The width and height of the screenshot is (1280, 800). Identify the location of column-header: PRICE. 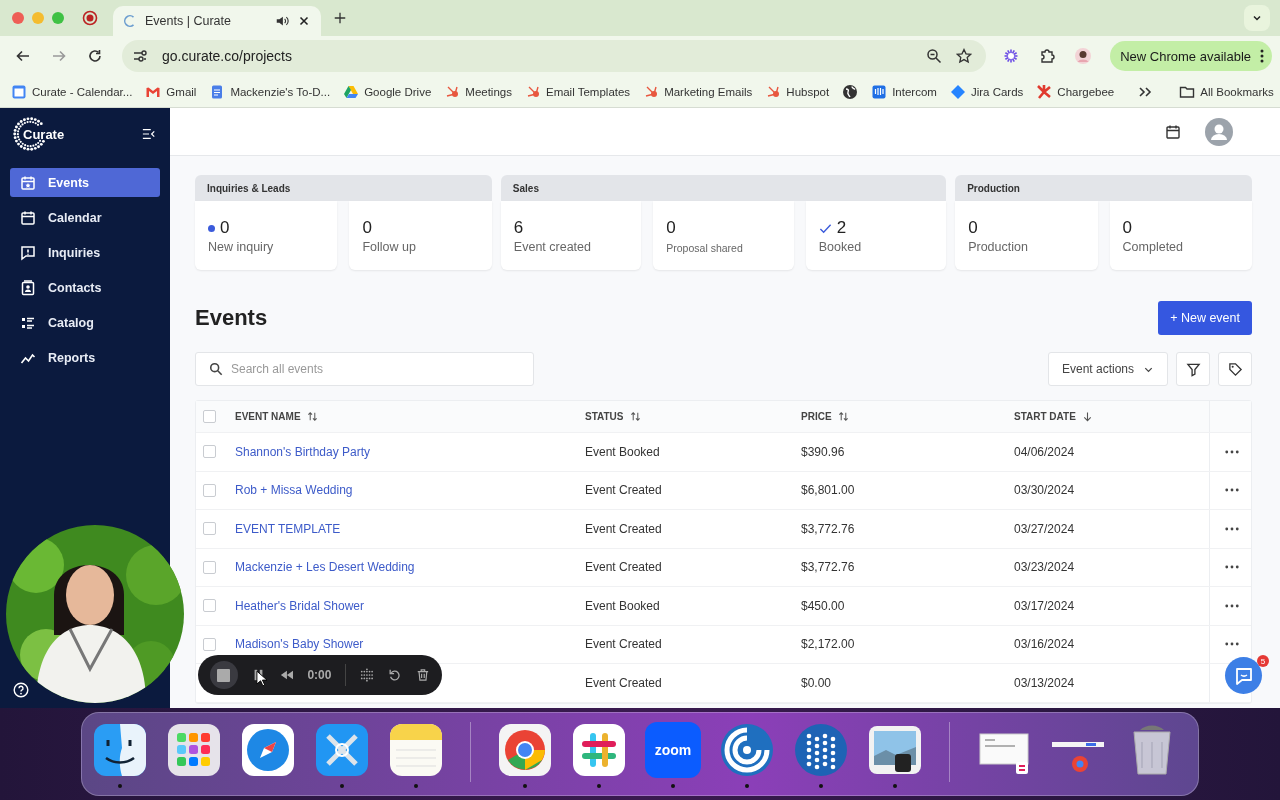
(816, 416).